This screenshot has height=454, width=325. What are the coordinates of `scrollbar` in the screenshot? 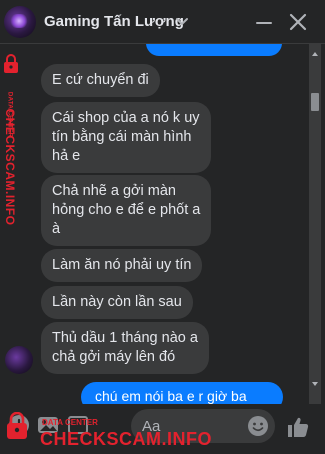 It's located at (315, 224).